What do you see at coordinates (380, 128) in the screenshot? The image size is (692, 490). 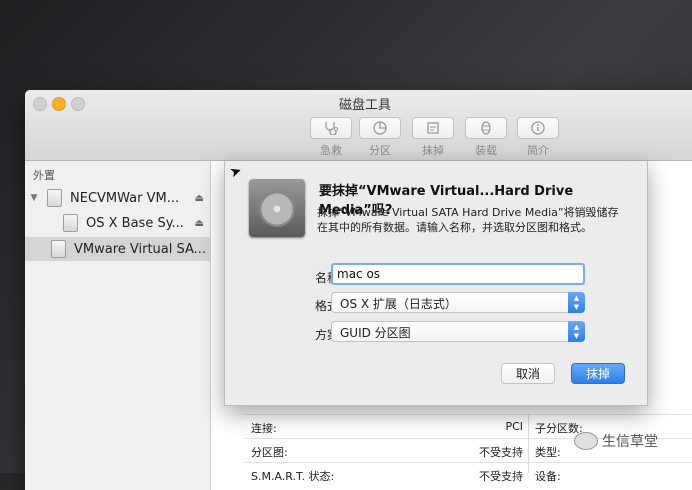 I see `pie-icon` at bounding box center [380, 128].